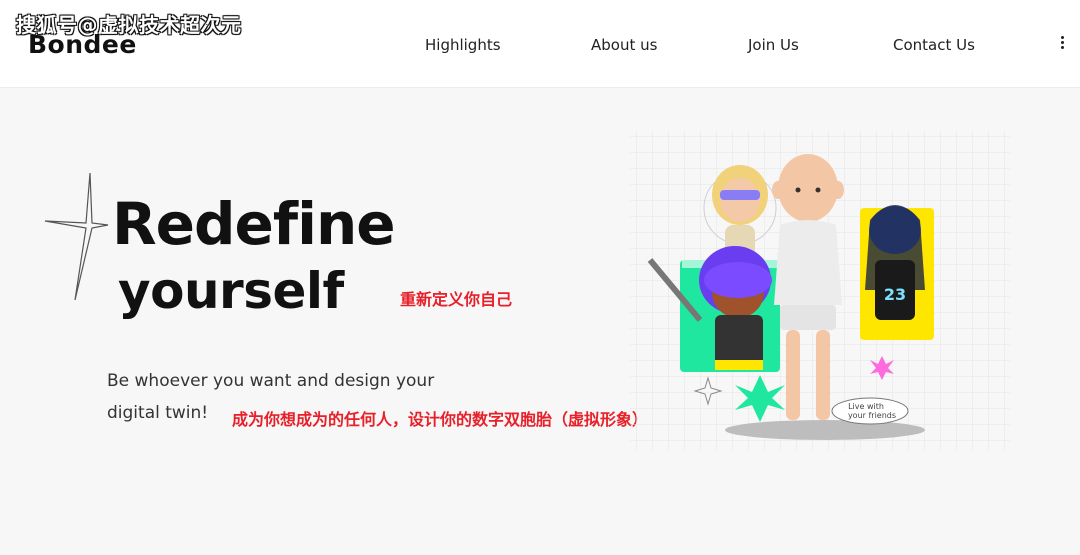 The image size is (1080, 555). I want to click on hero-subtitle-line1: Be whoever you want and design your, so click(271, 381).